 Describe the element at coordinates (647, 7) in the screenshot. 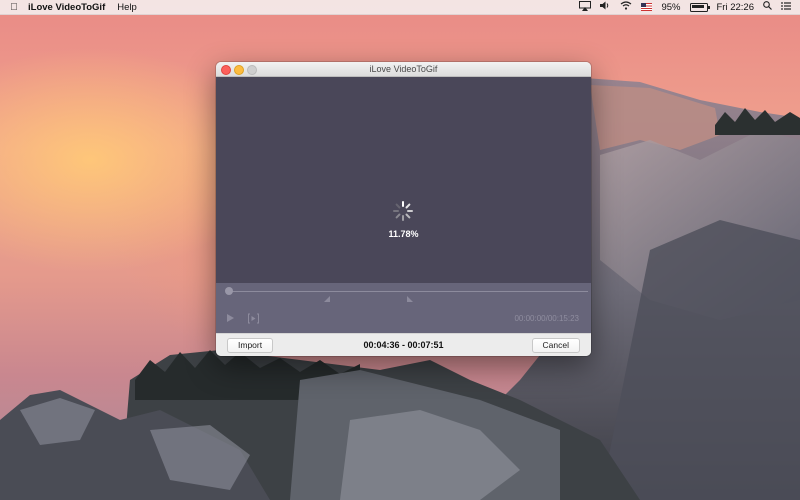

I see `us-flag-icon` at that location.